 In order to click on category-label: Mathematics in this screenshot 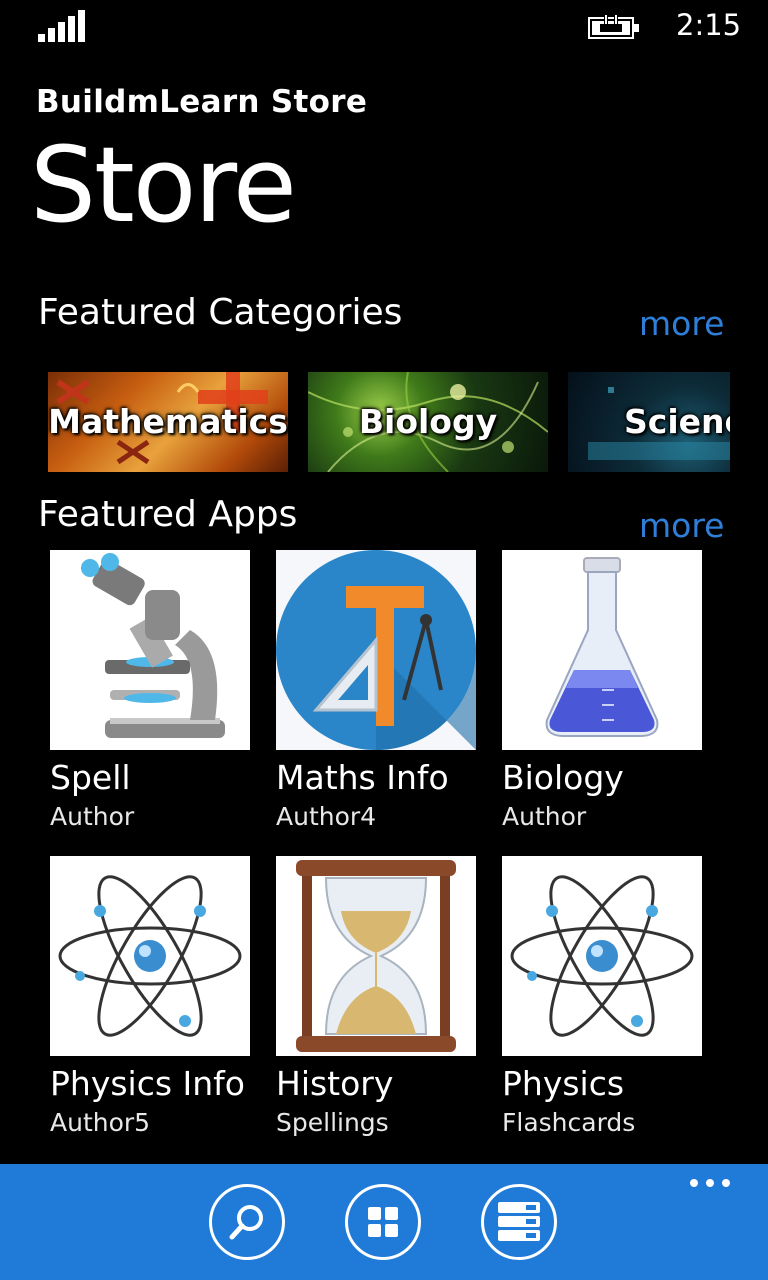, I will do `click(168, 421)`.